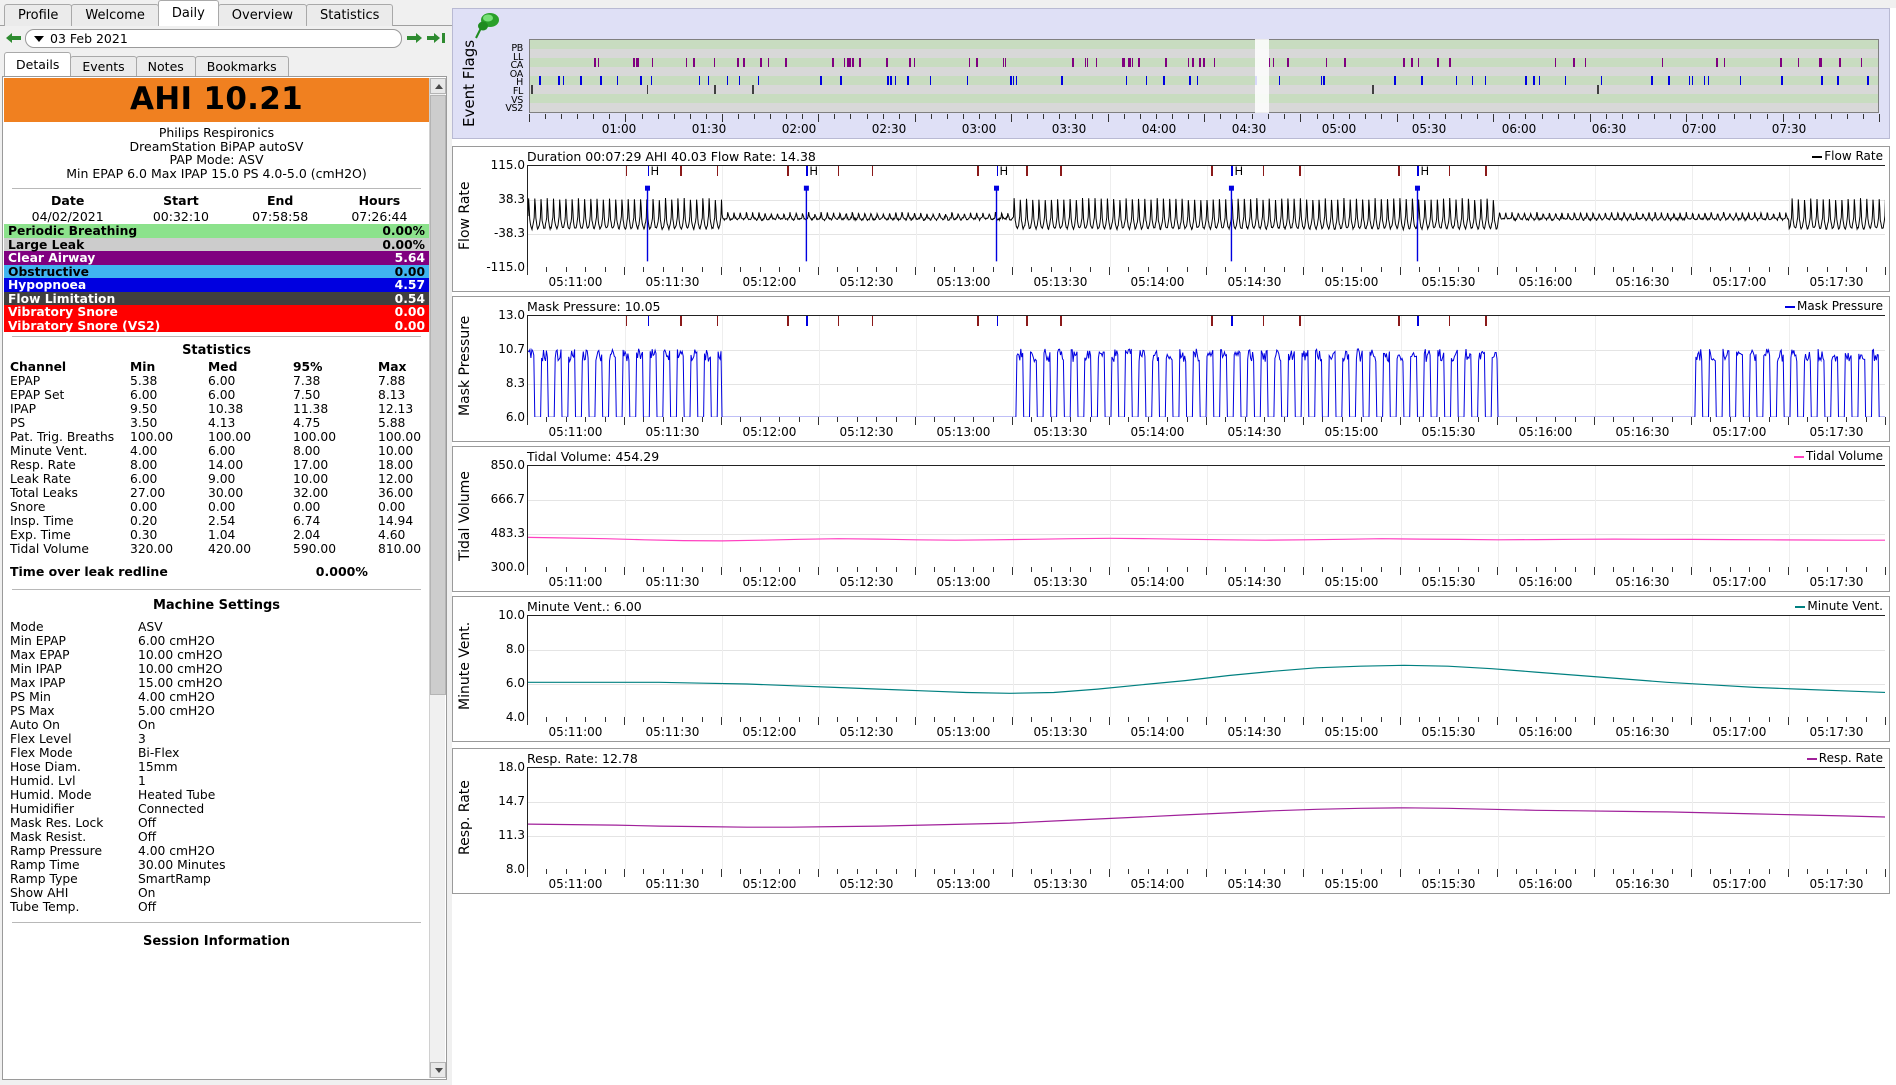 This screenshot has height=1085, width=1896. What do you see at coordinates (1847, 156) in the screenshot?
I see `graph-legend: Flow Rate` at bounding box center [1847, 156].